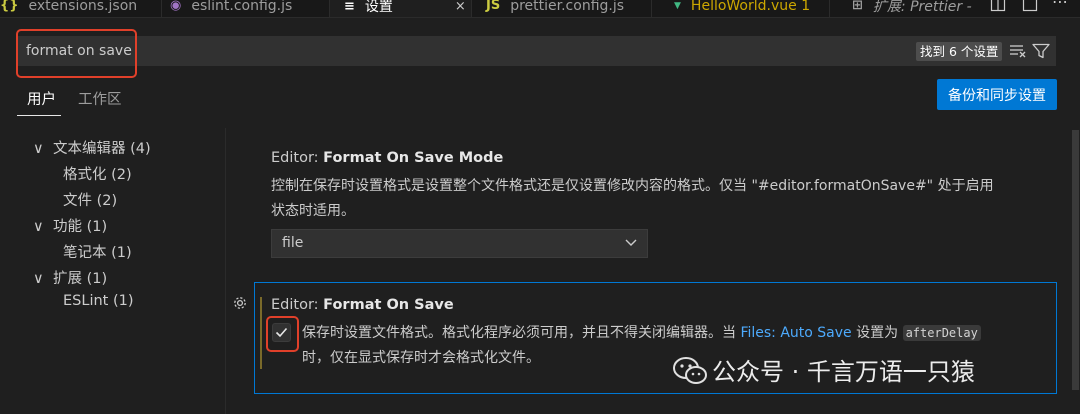  What do you see at coordinates (326, 51) in the screenshot?
I see `search-input` at bounding box center [326, 51].